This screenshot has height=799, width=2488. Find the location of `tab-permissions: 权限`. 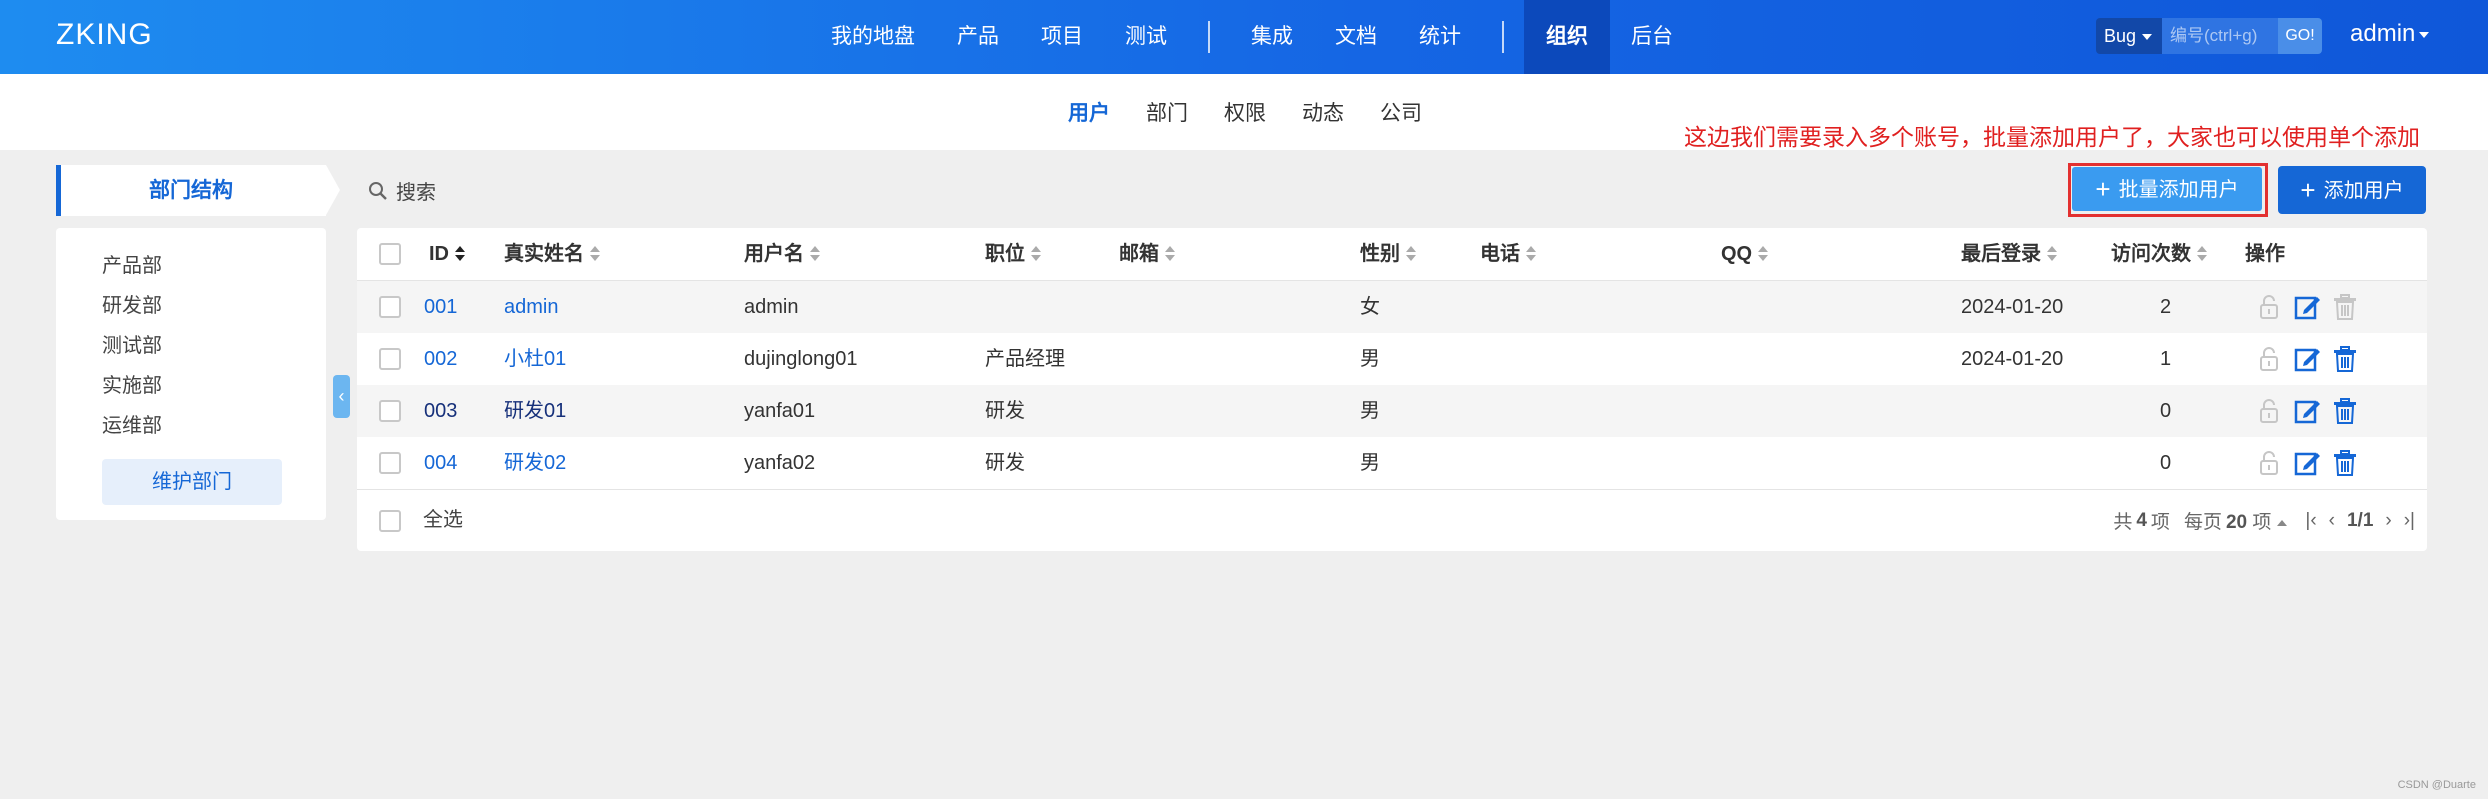

tab-permissions: 权限 is located at coordinates (1245, 112).